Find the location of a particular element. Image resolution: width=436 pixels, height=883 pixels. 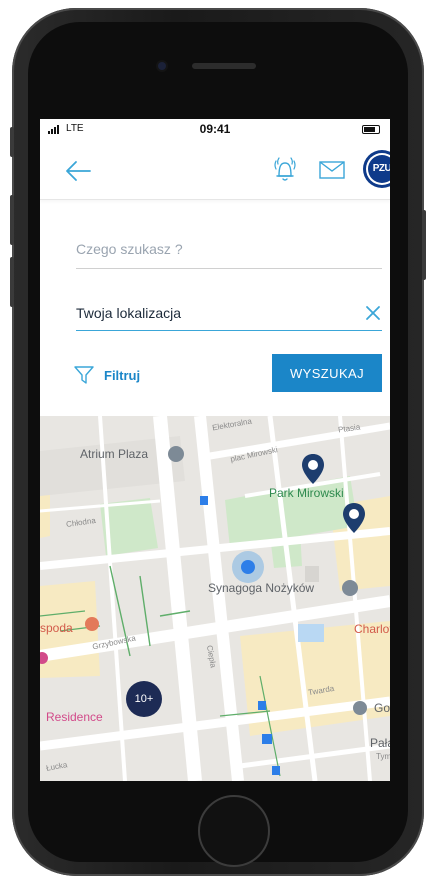

arrow-left-icon is located at coordinates (78, 171).